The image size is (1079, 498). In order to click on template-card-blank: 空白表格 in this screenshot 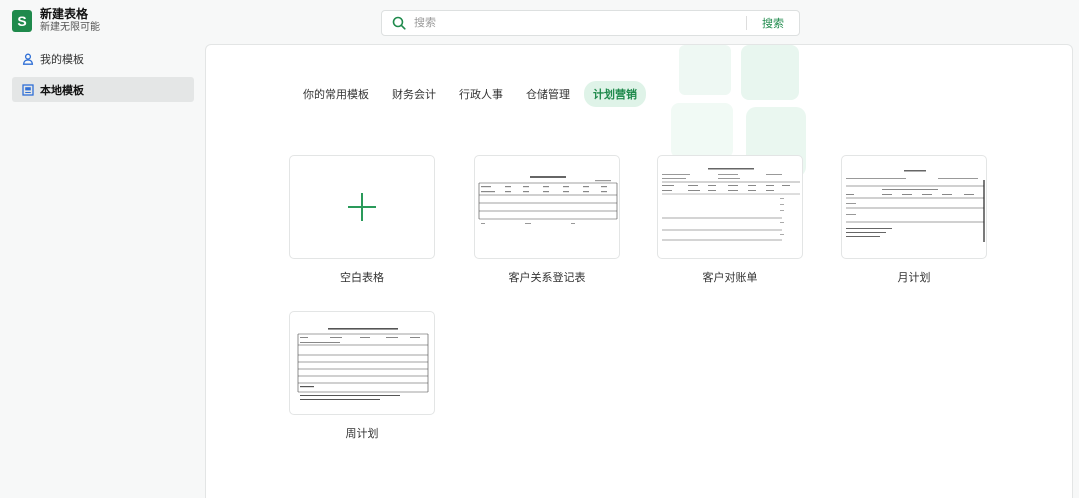, I will do `click(362, 220)`.